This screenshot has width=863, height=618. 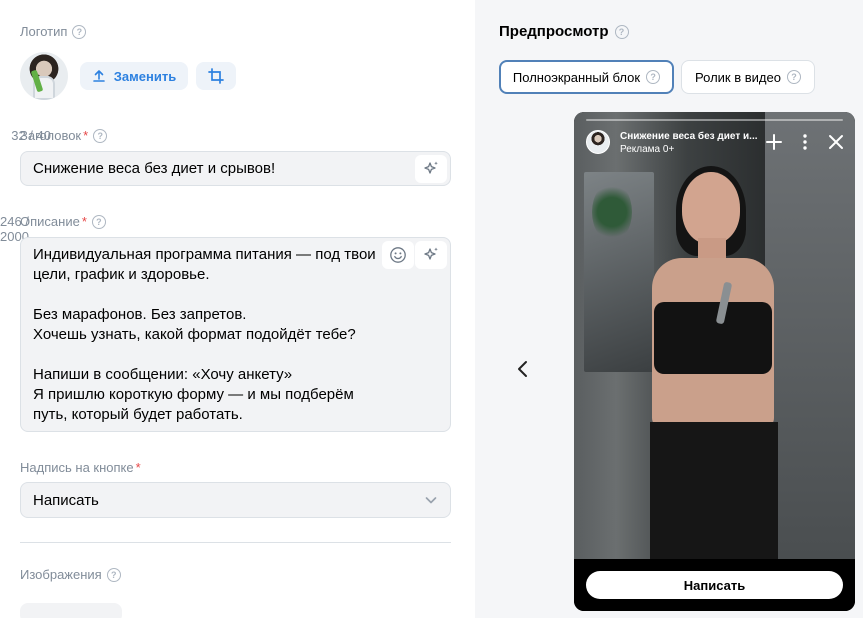 I want to click on images-label-row: Изображения ?, so click(x=70, y=574).